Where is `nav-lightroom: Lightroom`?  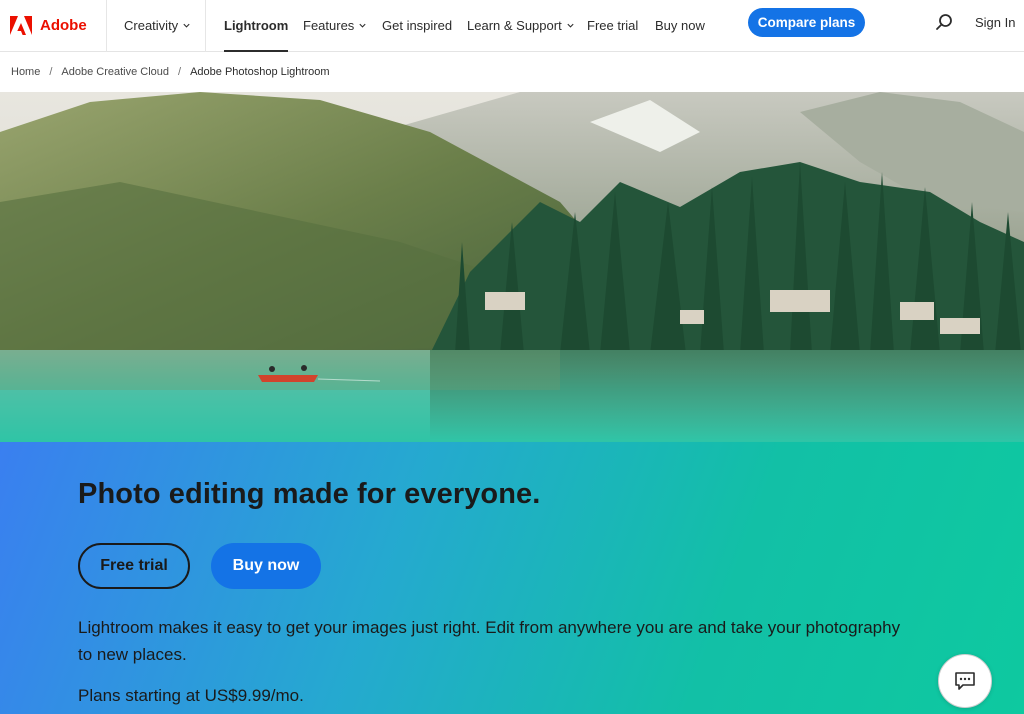
nav-lightroom: Lightroom is located at coordinates (256, 26).